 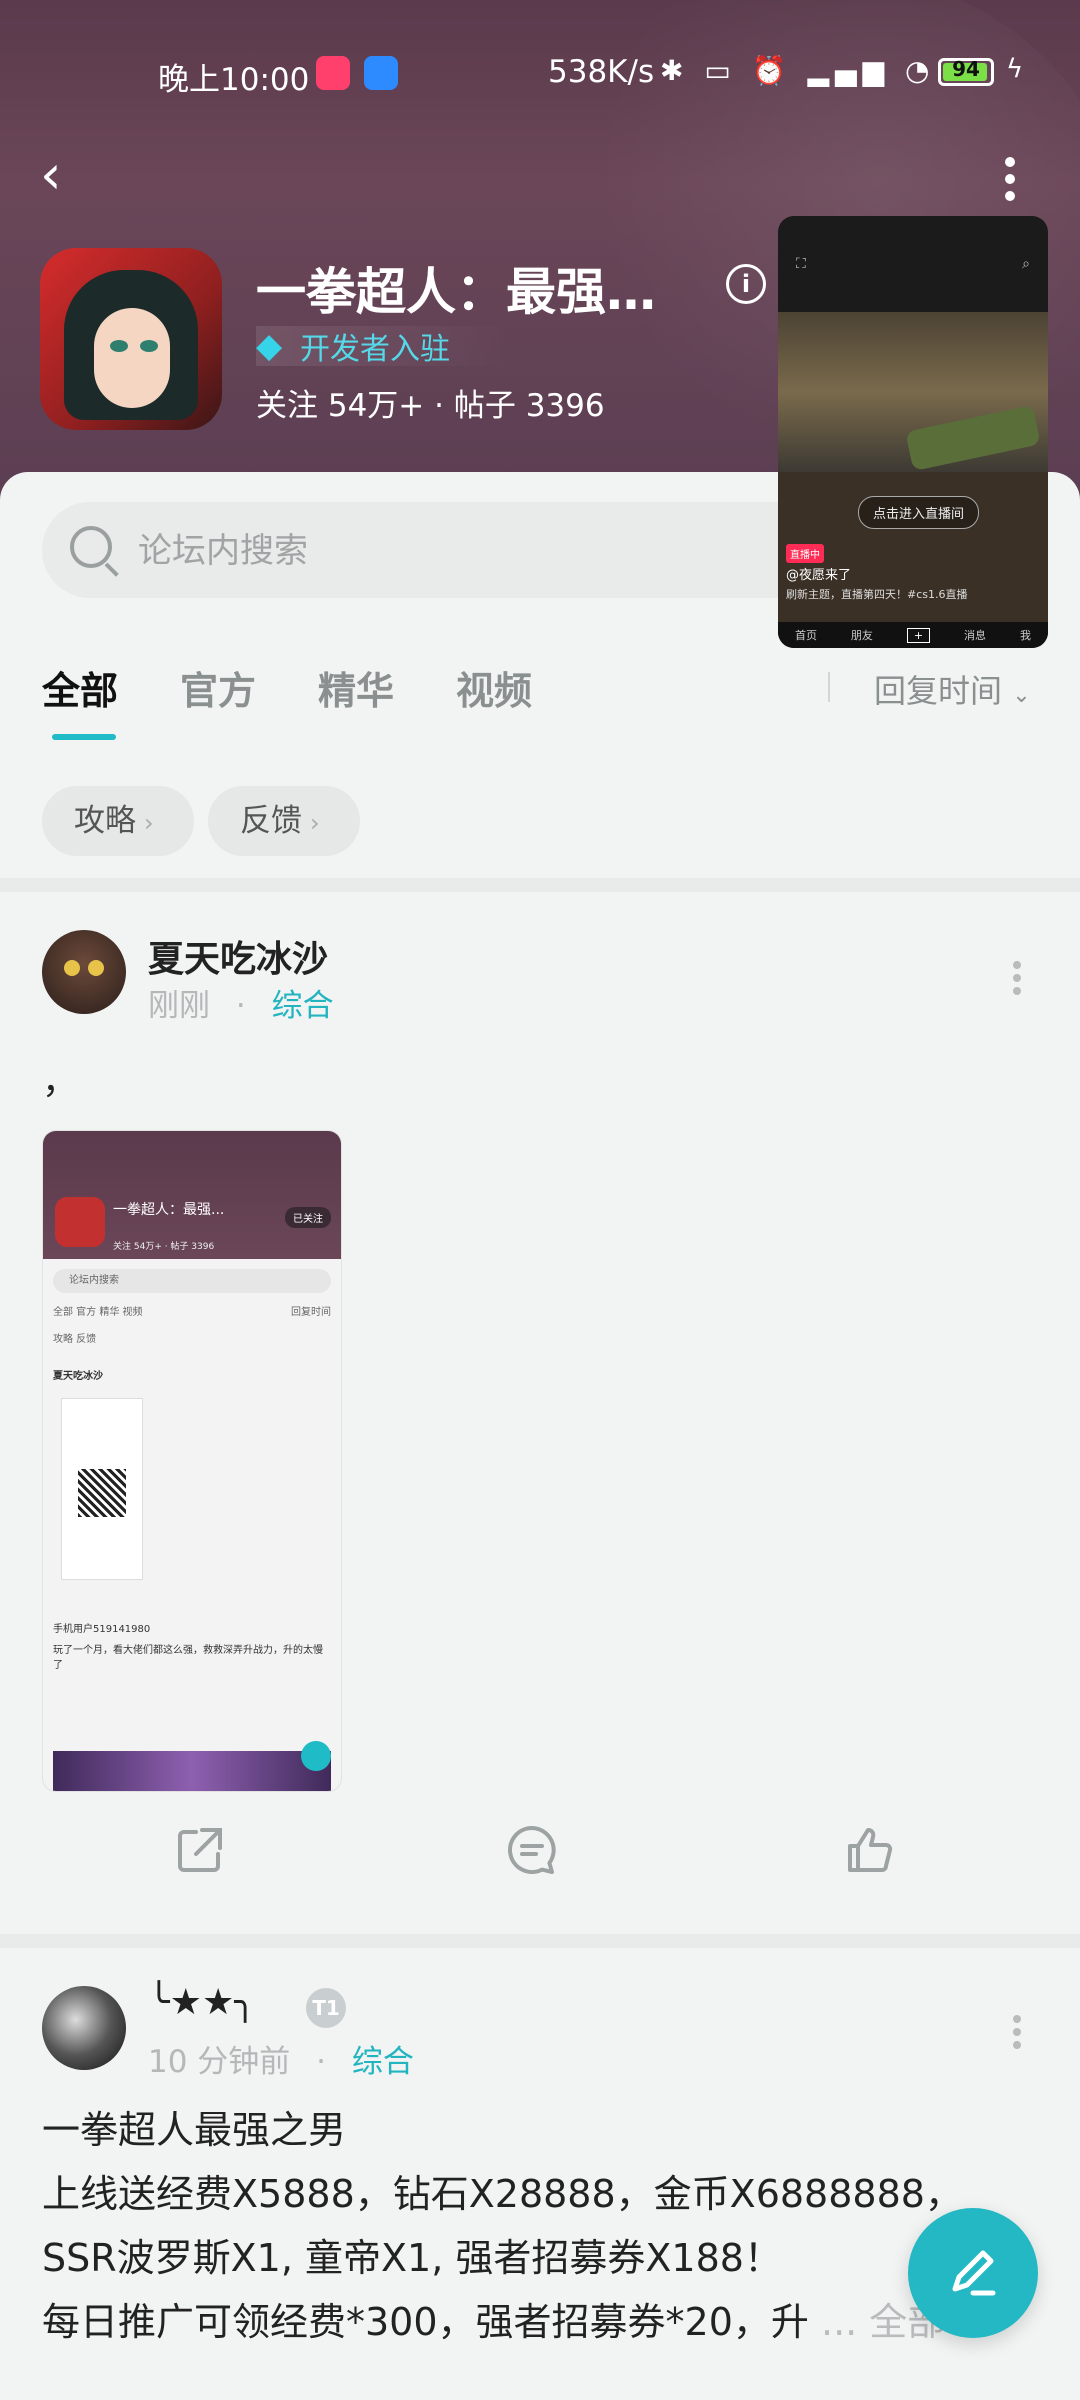 I want to click on pen-icon, so click(x=974, y=2273).